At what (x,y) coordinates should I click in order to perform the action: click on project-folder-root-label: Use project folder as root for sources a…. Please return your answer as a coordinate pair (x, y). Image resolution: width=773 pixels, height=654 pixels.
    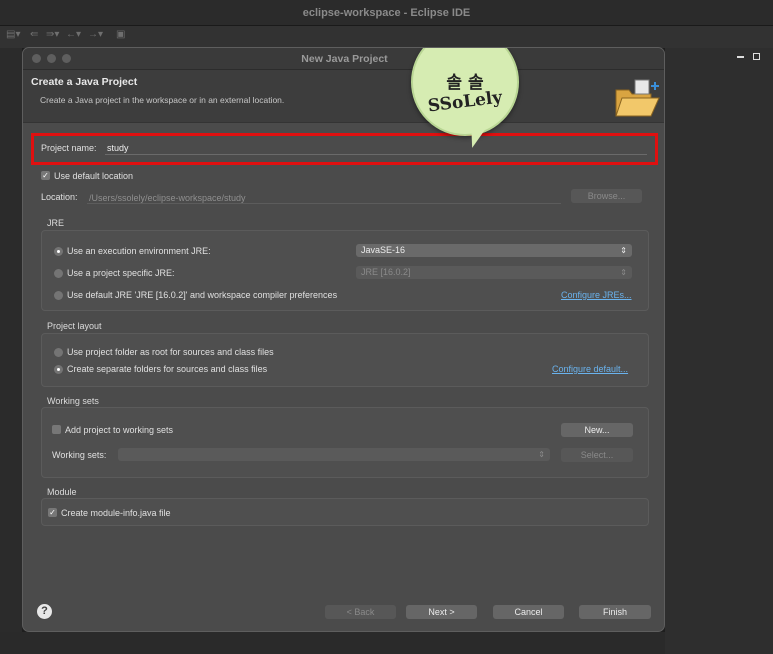
    Looking at the image, I should click on (170, 352).